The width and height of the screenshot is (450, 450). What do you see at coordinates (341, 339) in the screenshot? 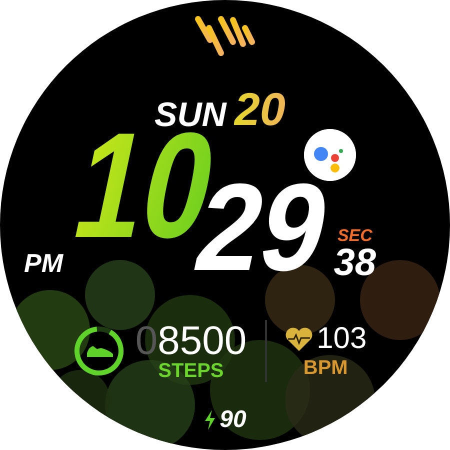
I see `heart-rate: 103` at bounding box center [341, 339].